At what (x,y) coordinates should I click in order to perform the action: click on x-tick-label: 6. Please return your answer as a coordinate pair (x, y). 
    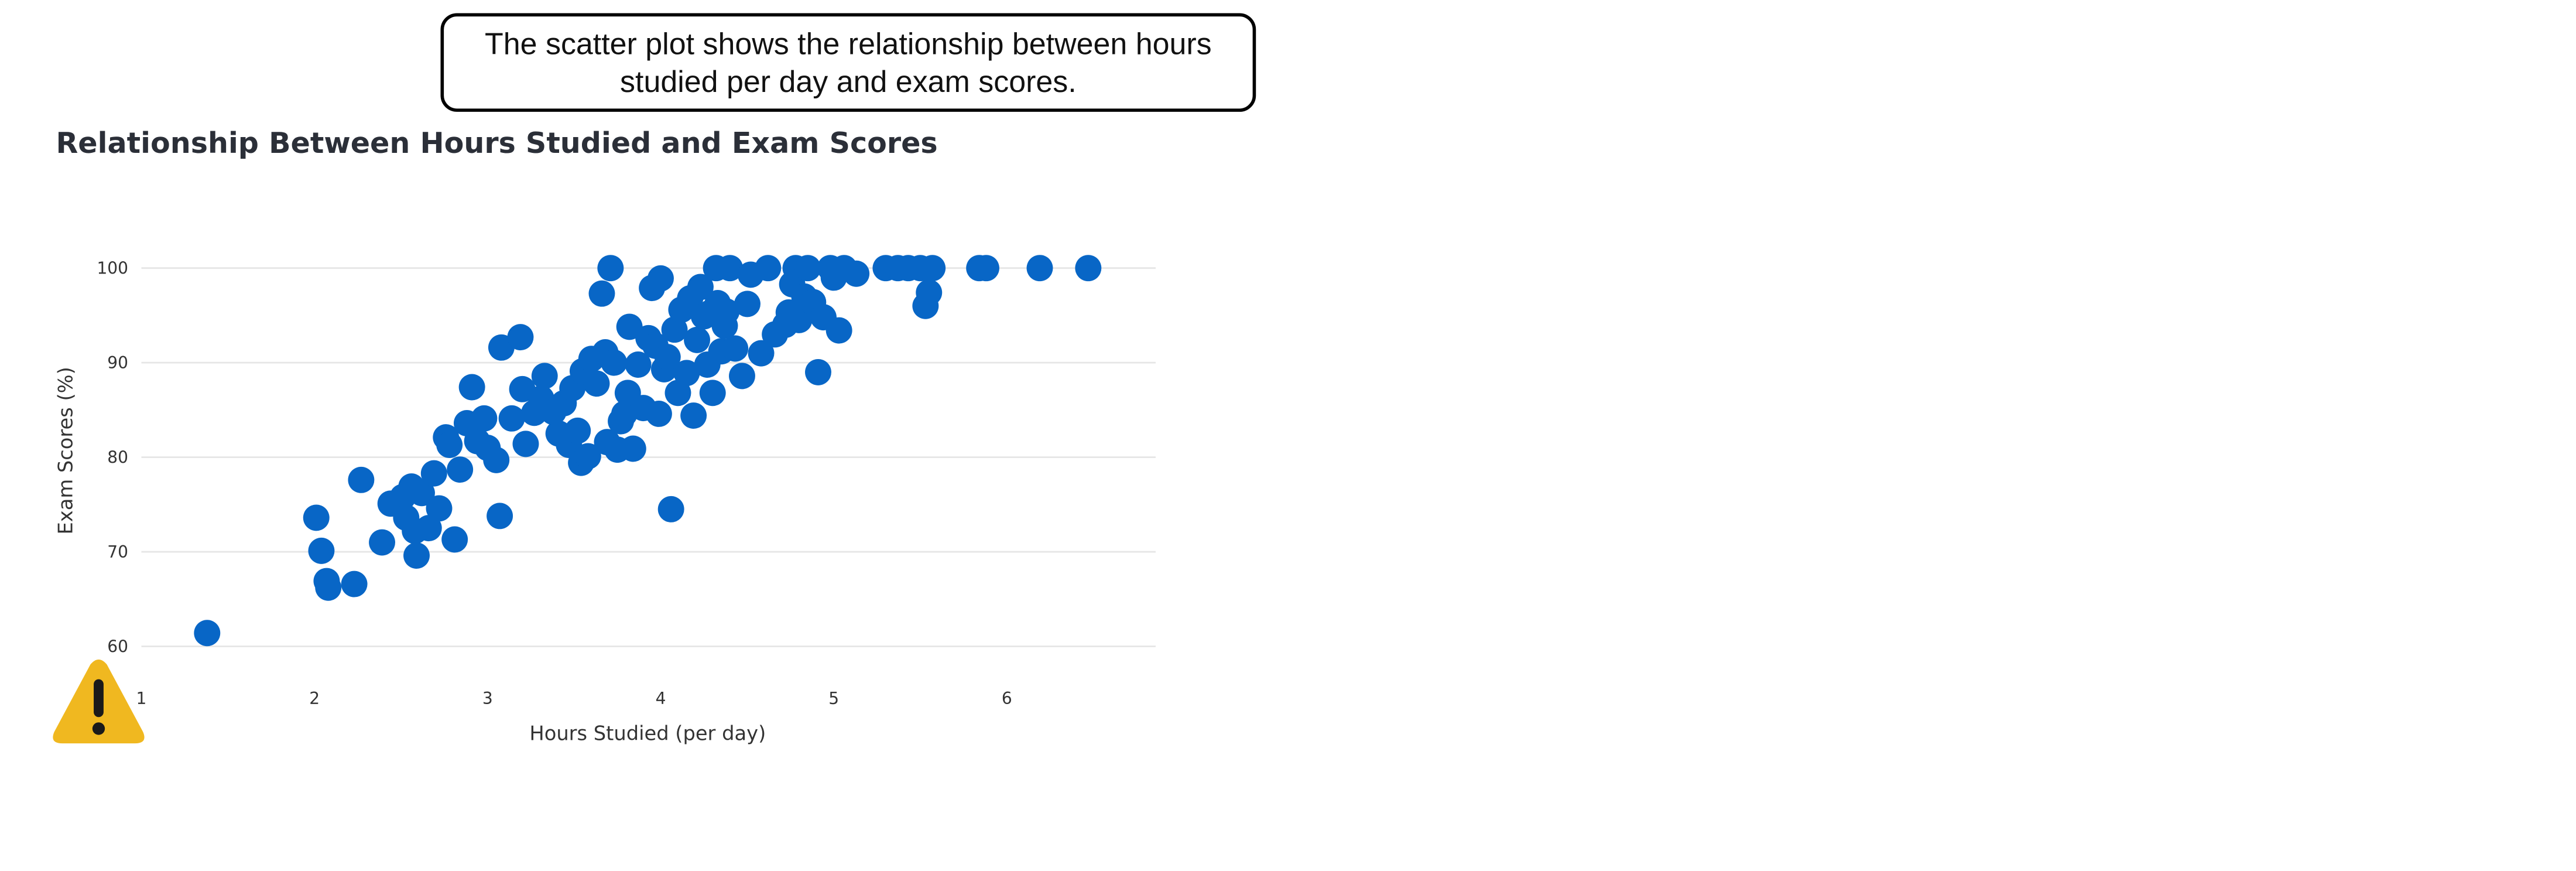
    Looking at the image, I should click on (1007, 698).